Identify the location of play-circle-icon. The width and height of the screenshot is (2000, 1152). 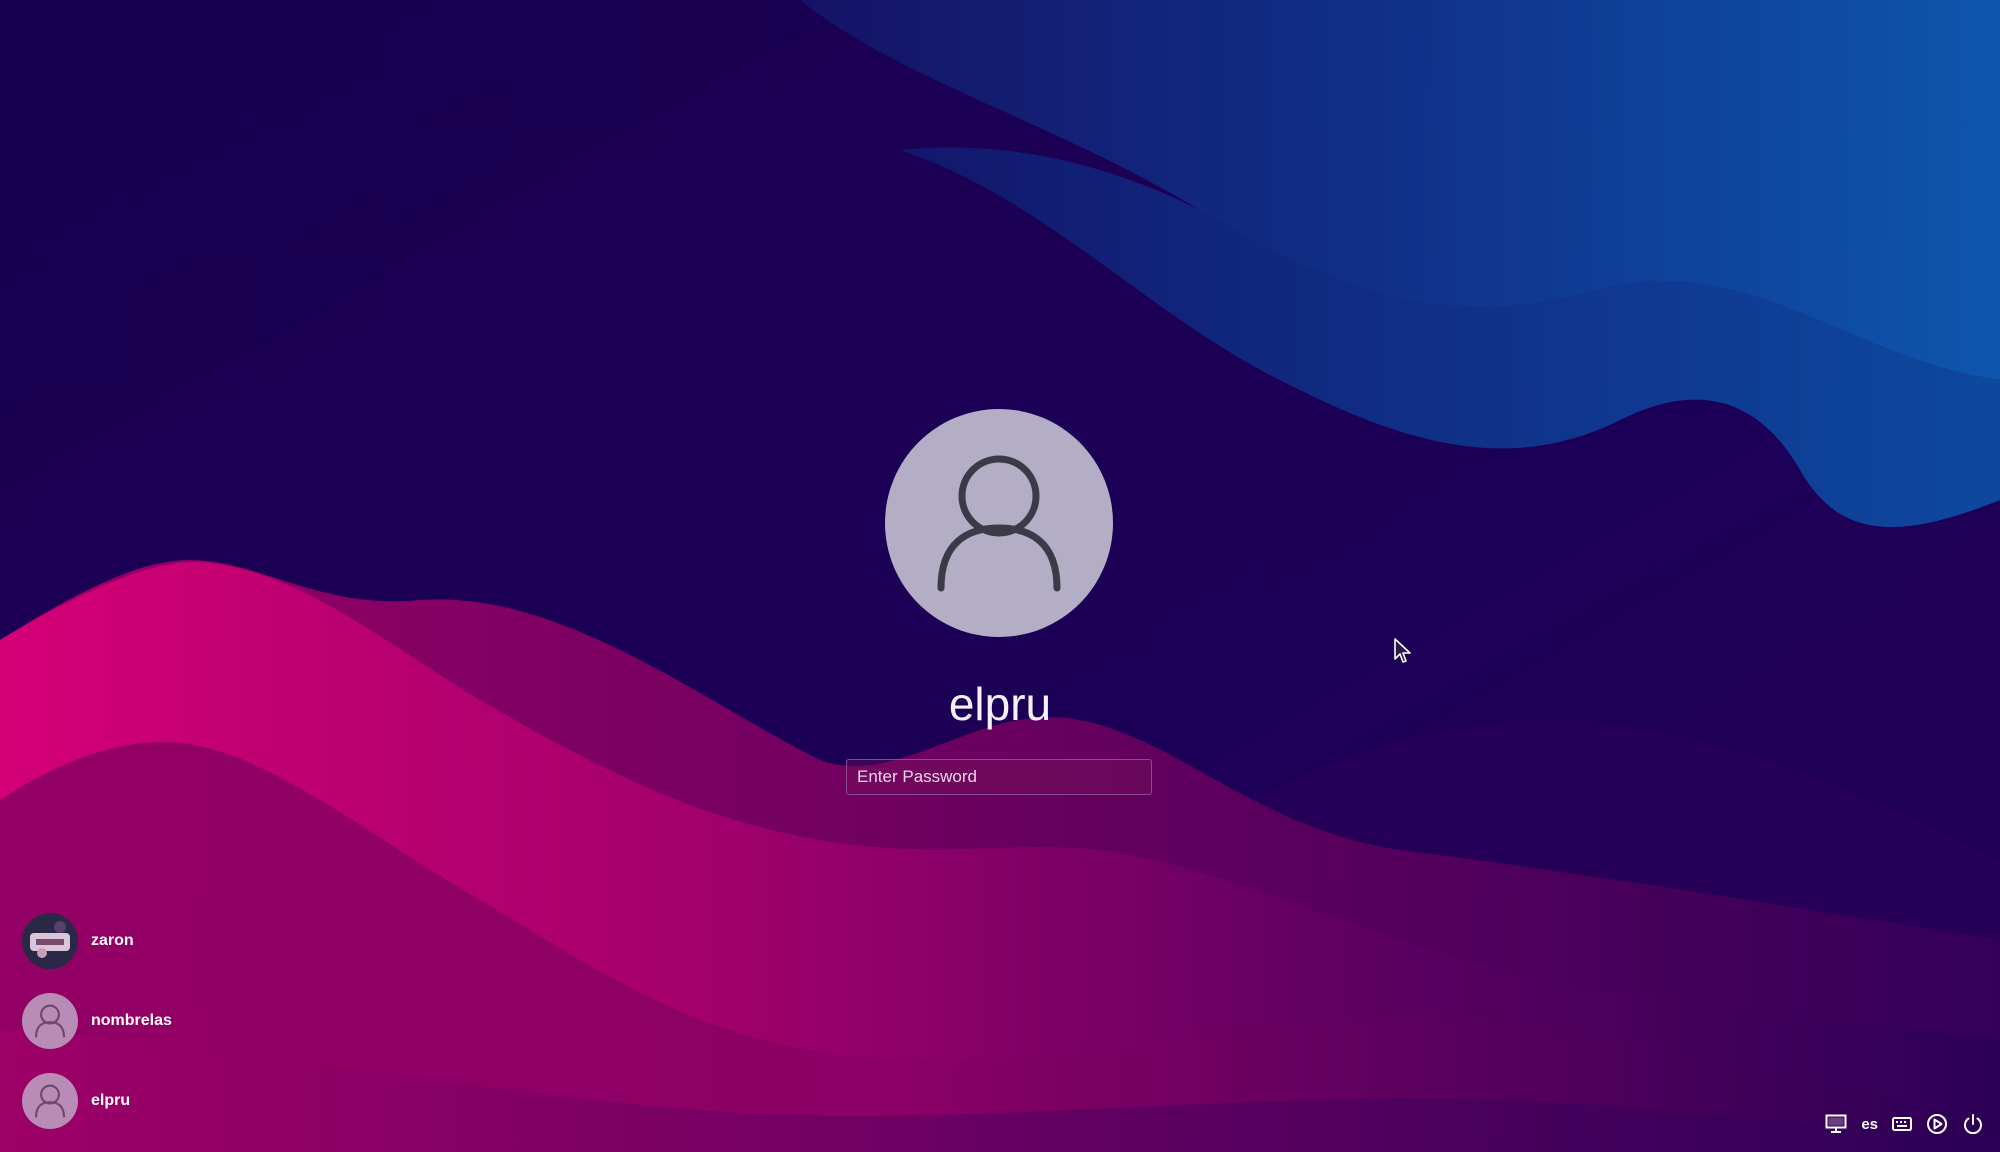
(1937, 1124).